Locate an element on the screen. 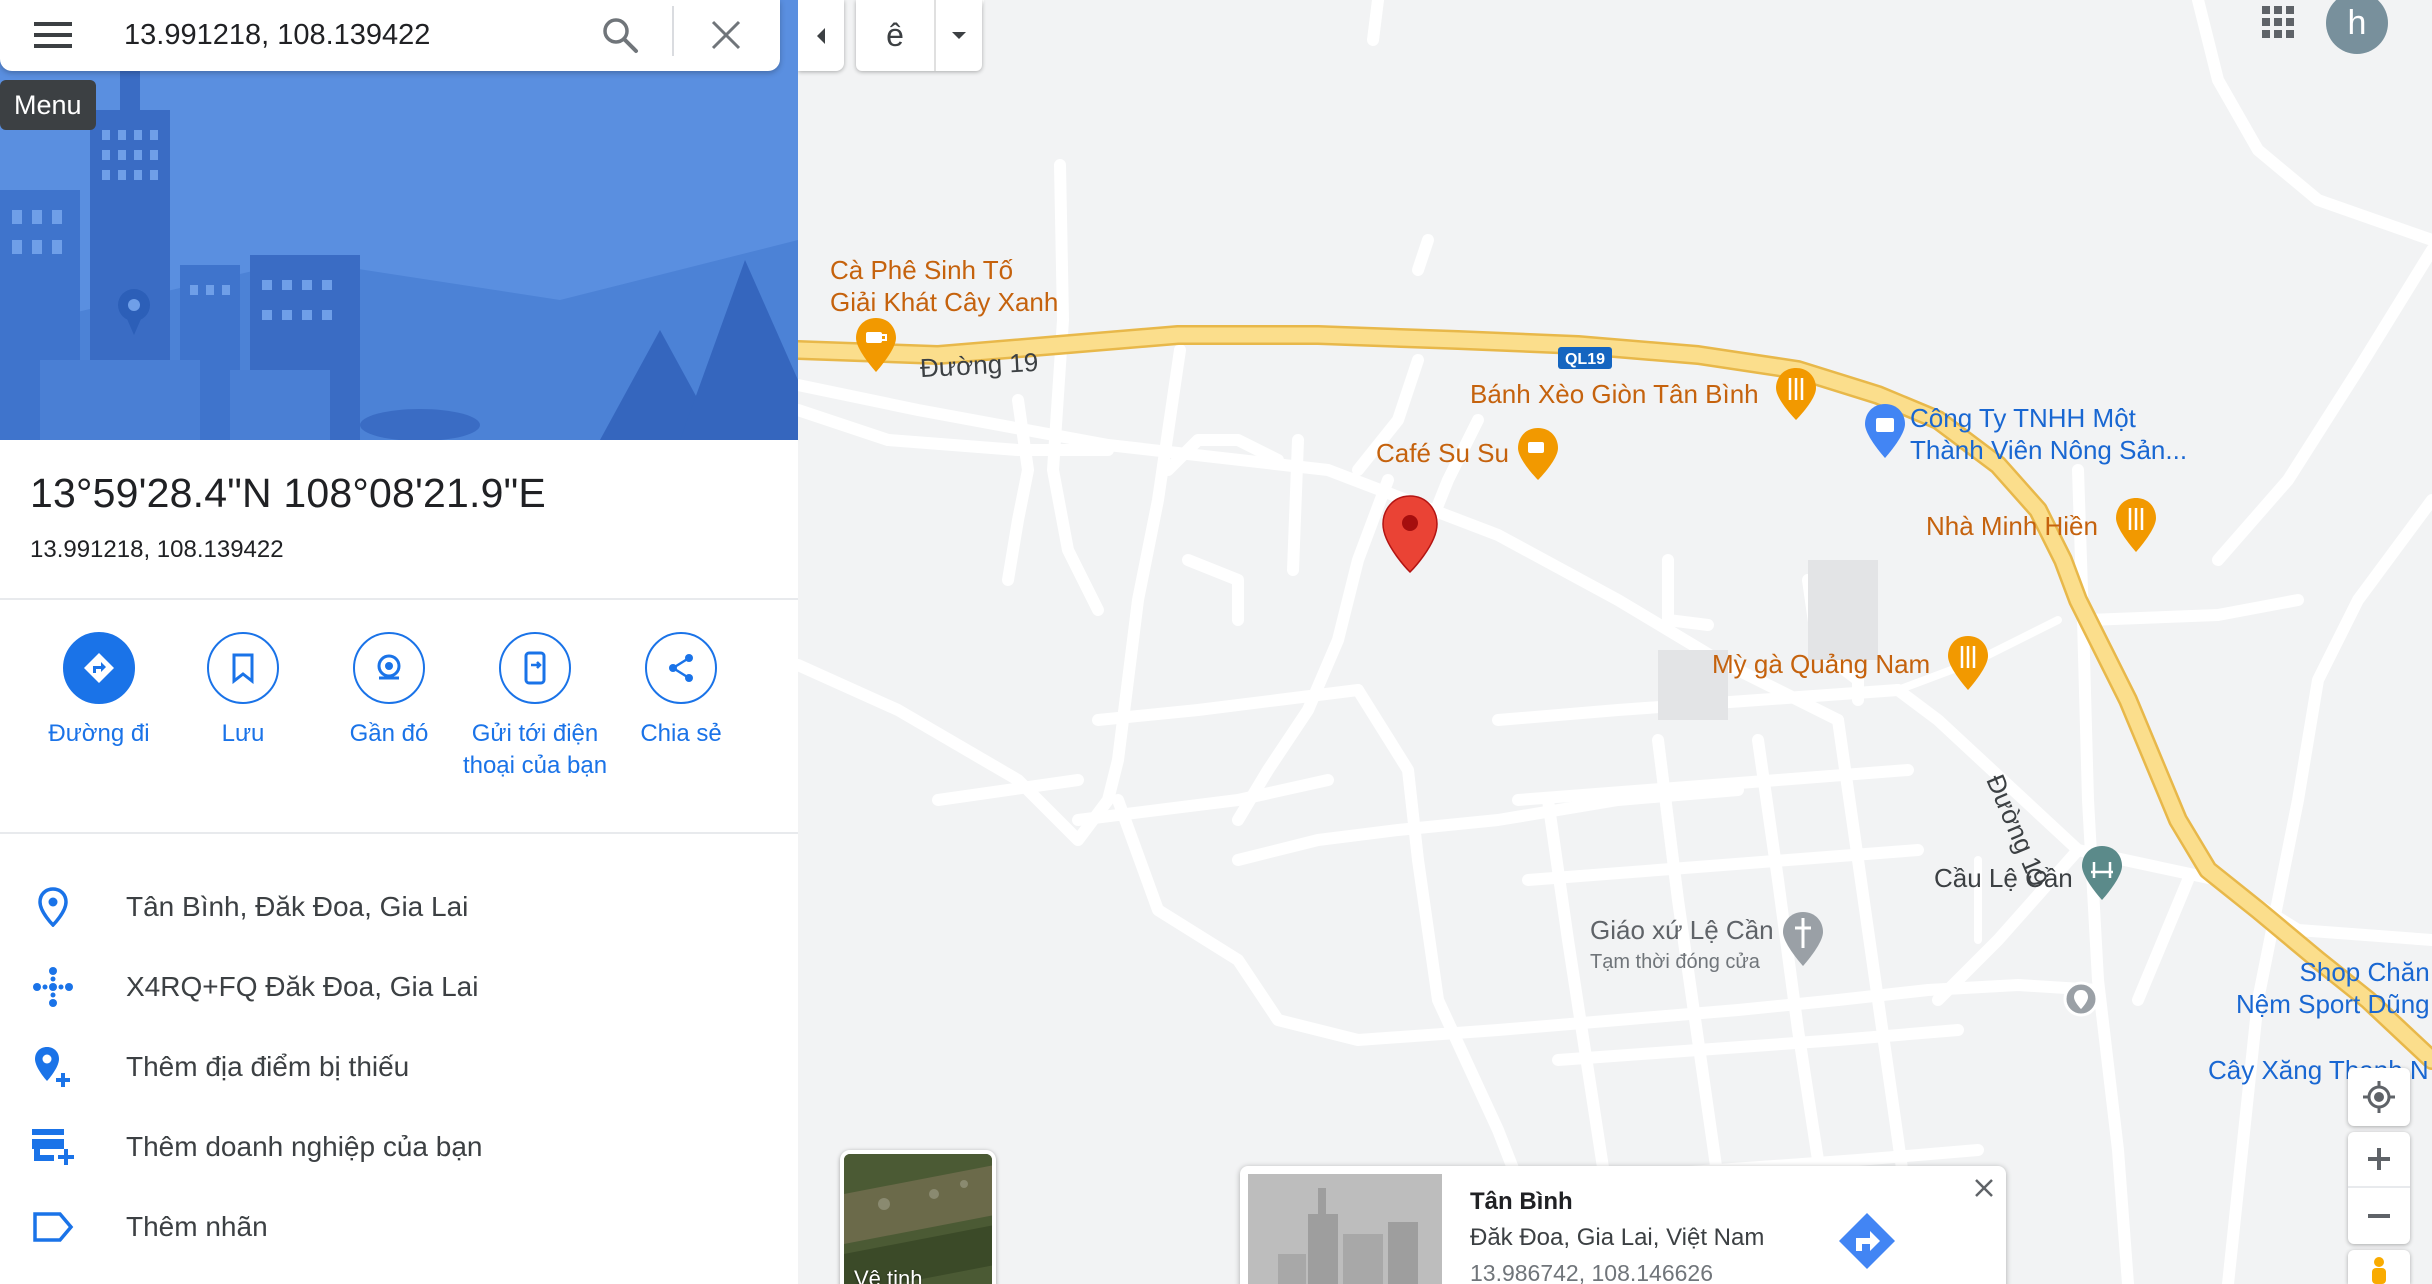  search-input is located at coordinates (339, 35).